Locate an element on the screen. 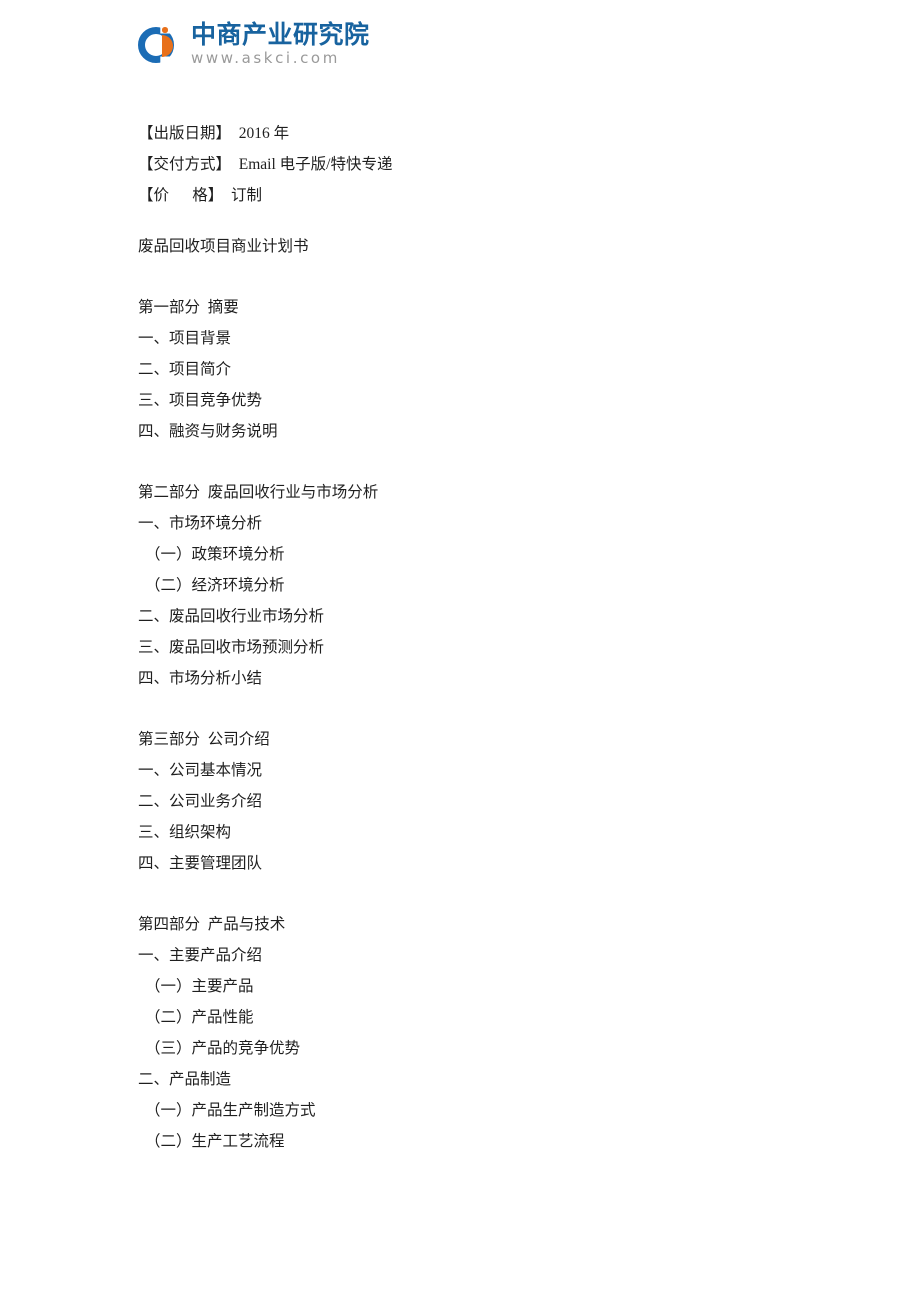 The width and height of the screenshot is (920, 1302). toc-entry: （三）产品的竞争优势 is located at coordinates (223, 1048).